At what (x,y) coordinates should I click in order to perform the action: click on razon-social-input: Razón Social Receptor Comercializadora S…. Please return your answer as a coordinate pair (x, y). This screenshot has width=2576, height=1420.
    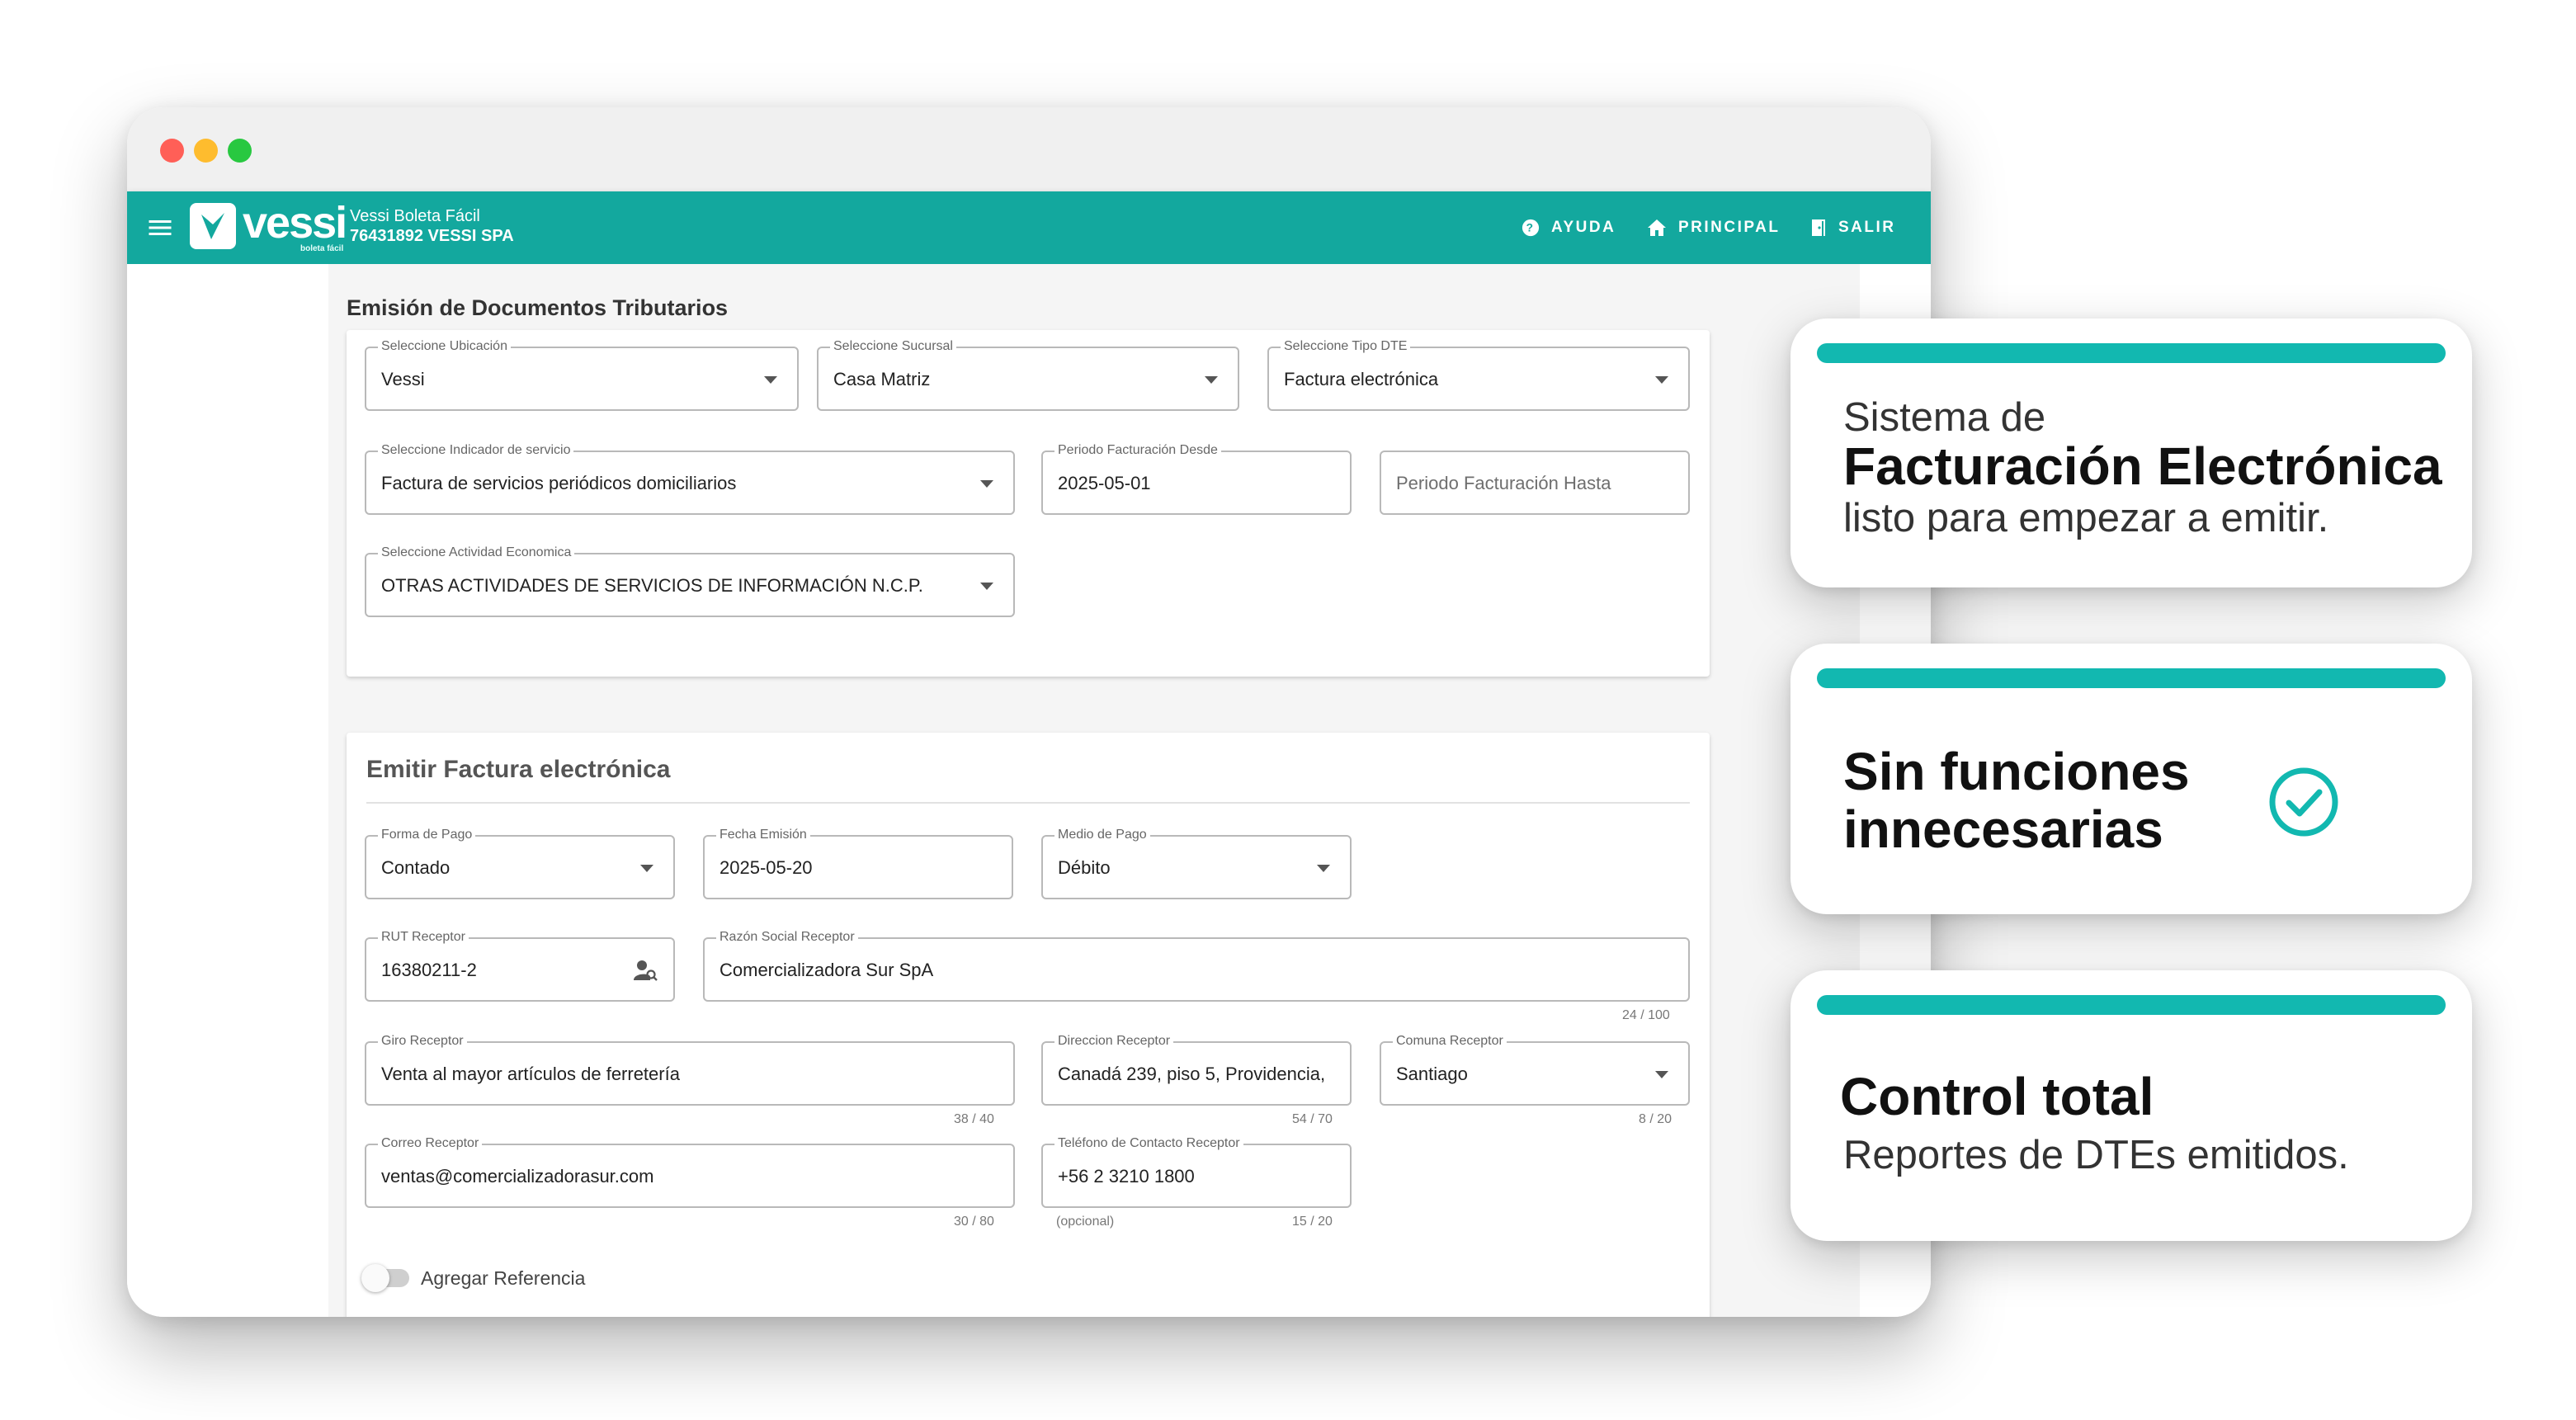
    Looking at the image, I should click on (1196, 965).